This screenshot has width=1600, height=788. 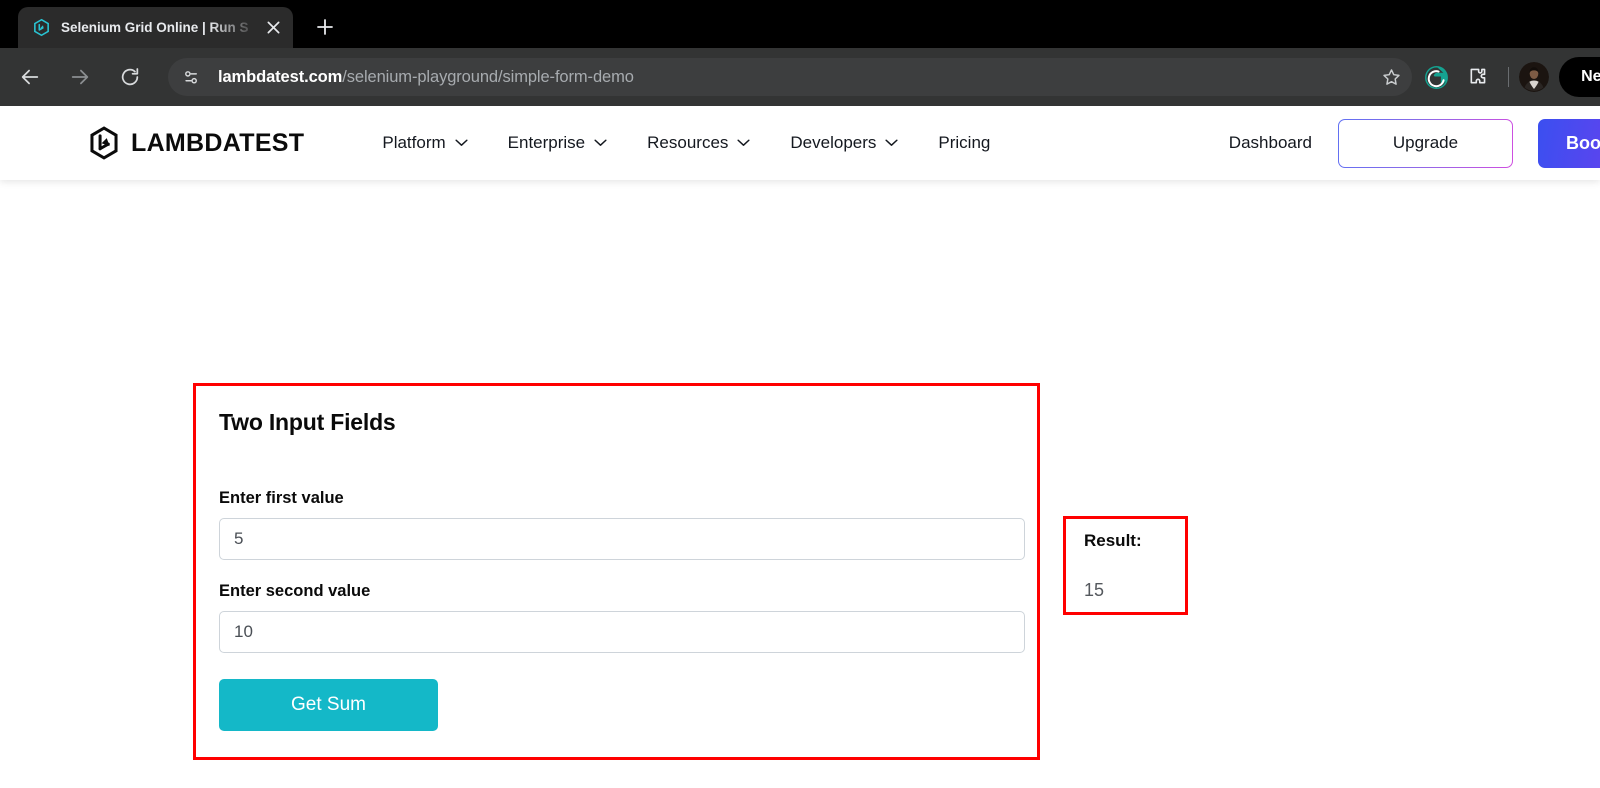 I want to click on arrow-left-icon, so click(x=30, y=77).